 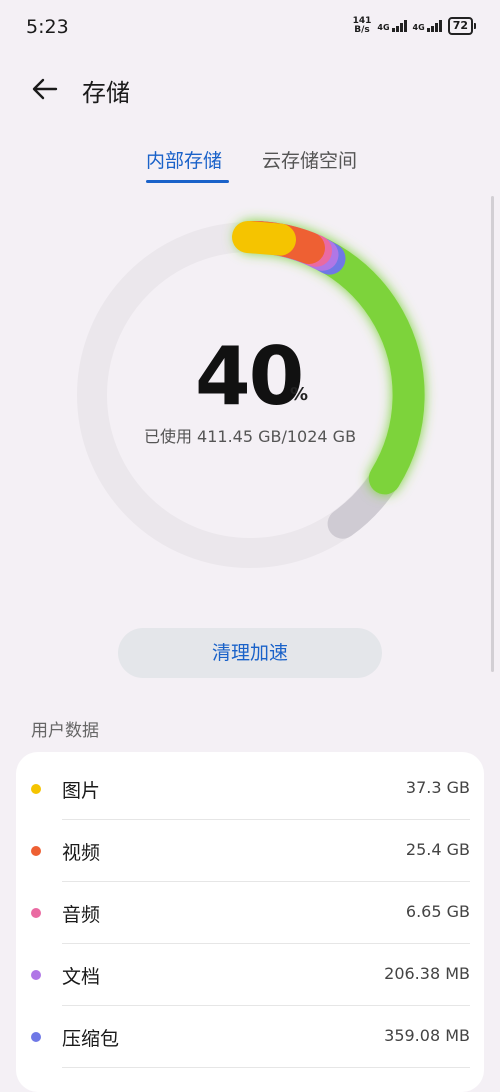 I want to click on app-header: 存储, so click(x=250, y=90).